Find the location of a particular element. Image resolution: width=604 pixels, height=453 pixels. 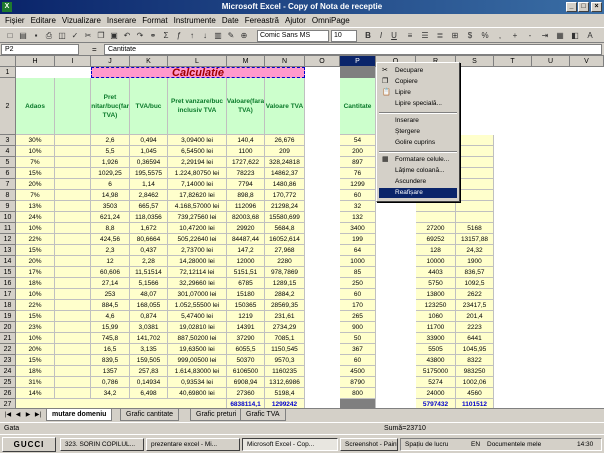

table-cell: 195,5575 is located at coordinates (149, 173).